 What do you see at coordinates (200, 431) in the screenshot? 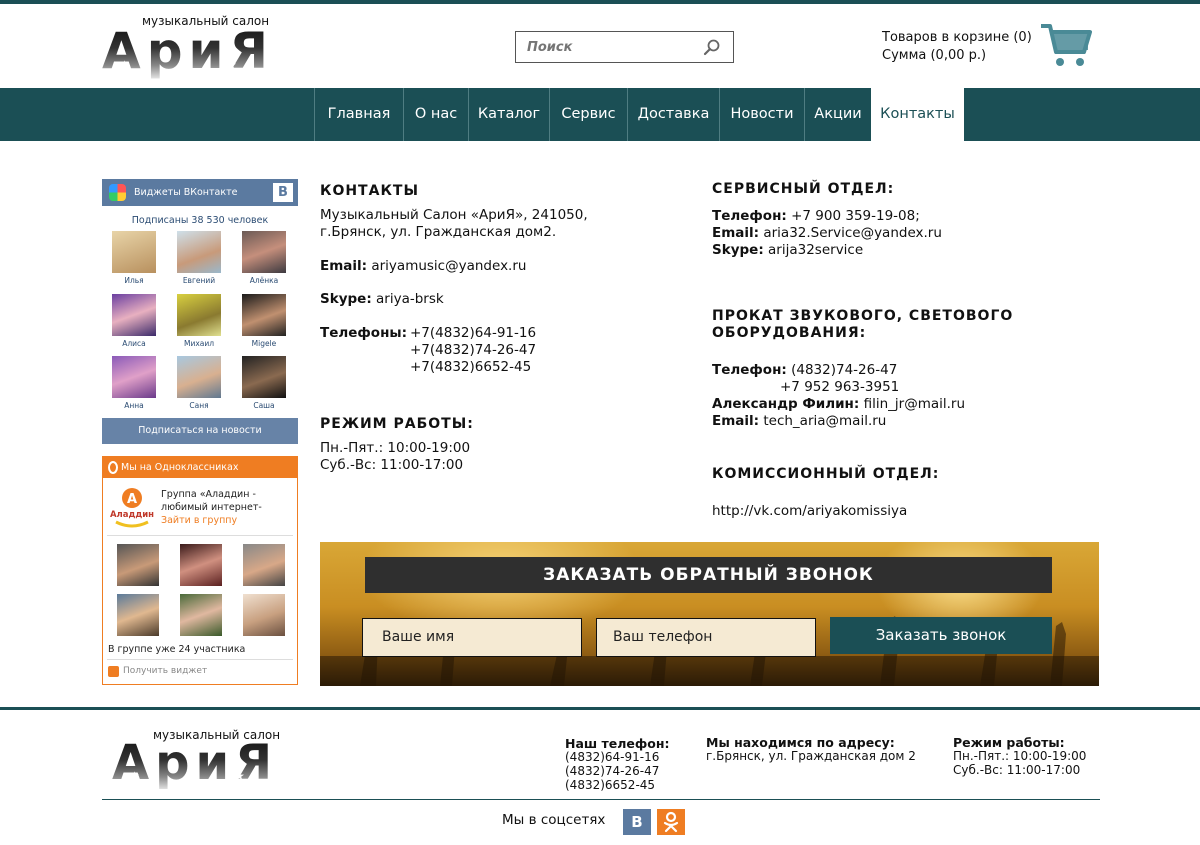
I see `vk-subscribe-button: Подписаться на новости` at bounding box center [200, 431].